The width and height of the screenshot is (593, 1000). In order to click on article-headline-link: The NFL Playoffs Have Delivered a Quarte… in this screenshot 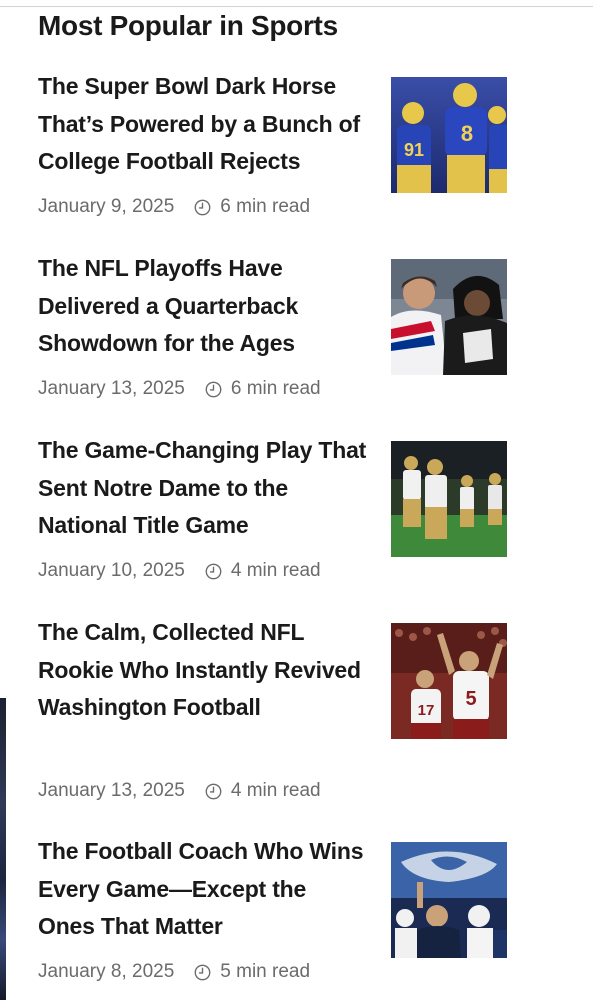, I will do `click(203, 306)`.